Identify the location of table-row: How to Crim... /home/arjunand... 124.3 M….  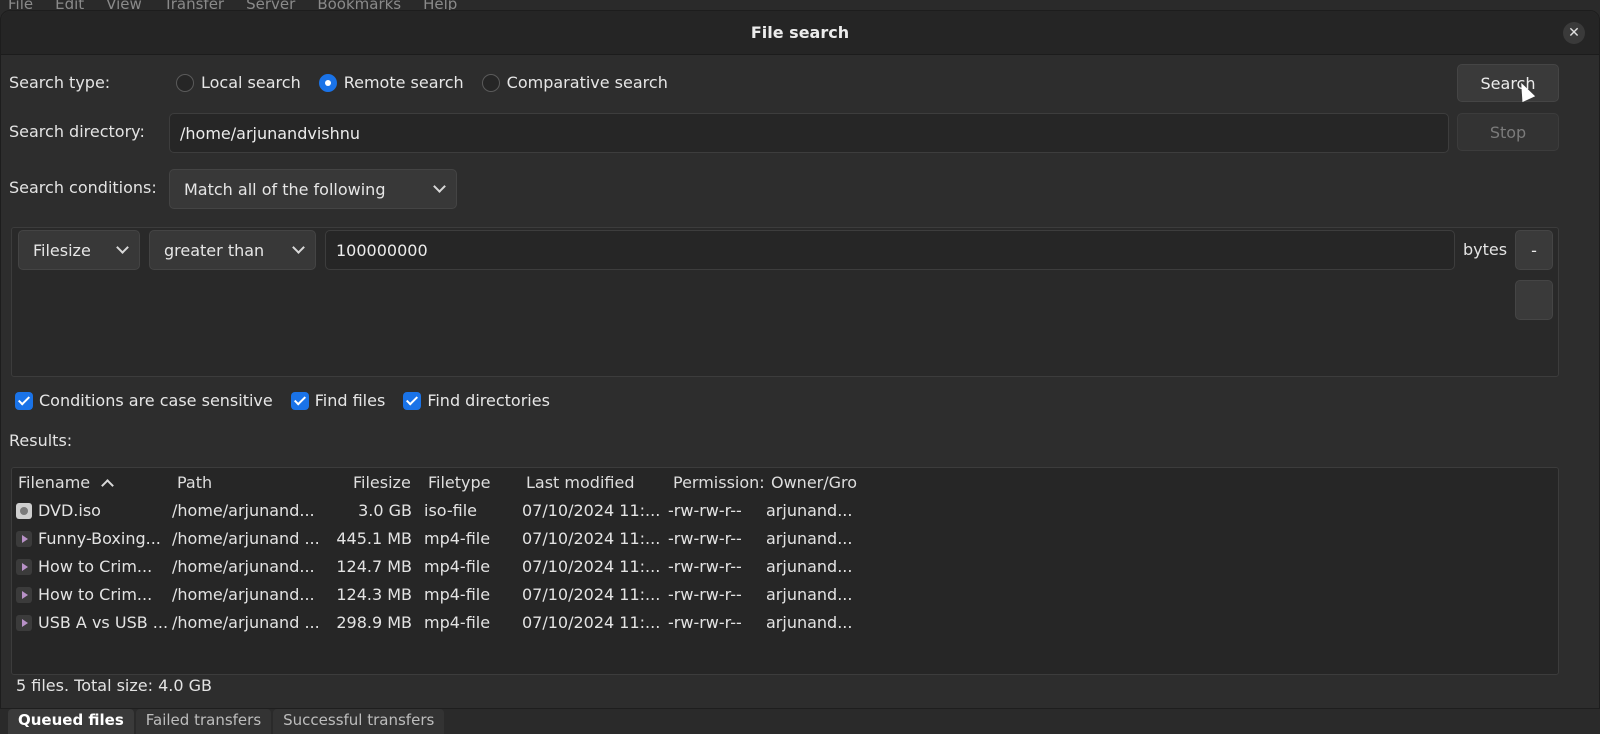
(785, 595).